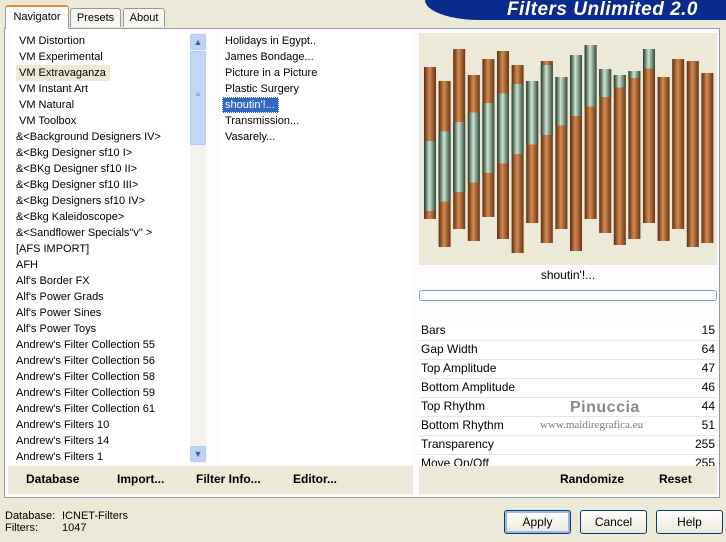 The width and height of the screenshot is (726, 542). What do you see at coordinates (602, 10) in the screenshot?
I see `banner-title: Filters Unlimited 2.0` at bounding box center [602, 10].